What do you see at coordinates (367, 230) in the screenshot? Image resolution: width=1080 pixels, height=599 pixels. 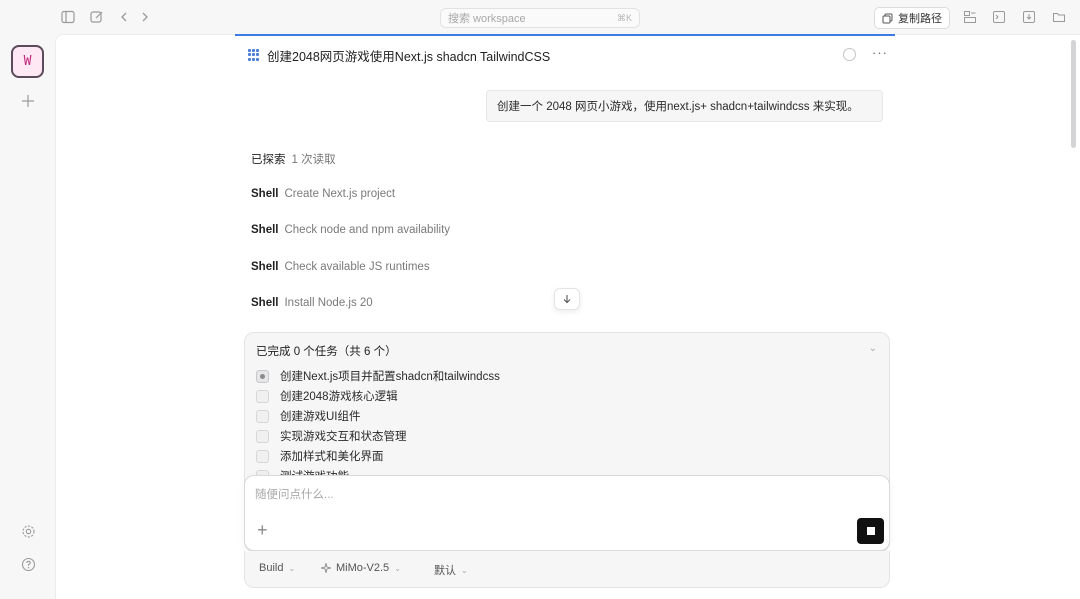 I see `shell-step-text: Check node and npm availability` at bounding box center [367, 230].